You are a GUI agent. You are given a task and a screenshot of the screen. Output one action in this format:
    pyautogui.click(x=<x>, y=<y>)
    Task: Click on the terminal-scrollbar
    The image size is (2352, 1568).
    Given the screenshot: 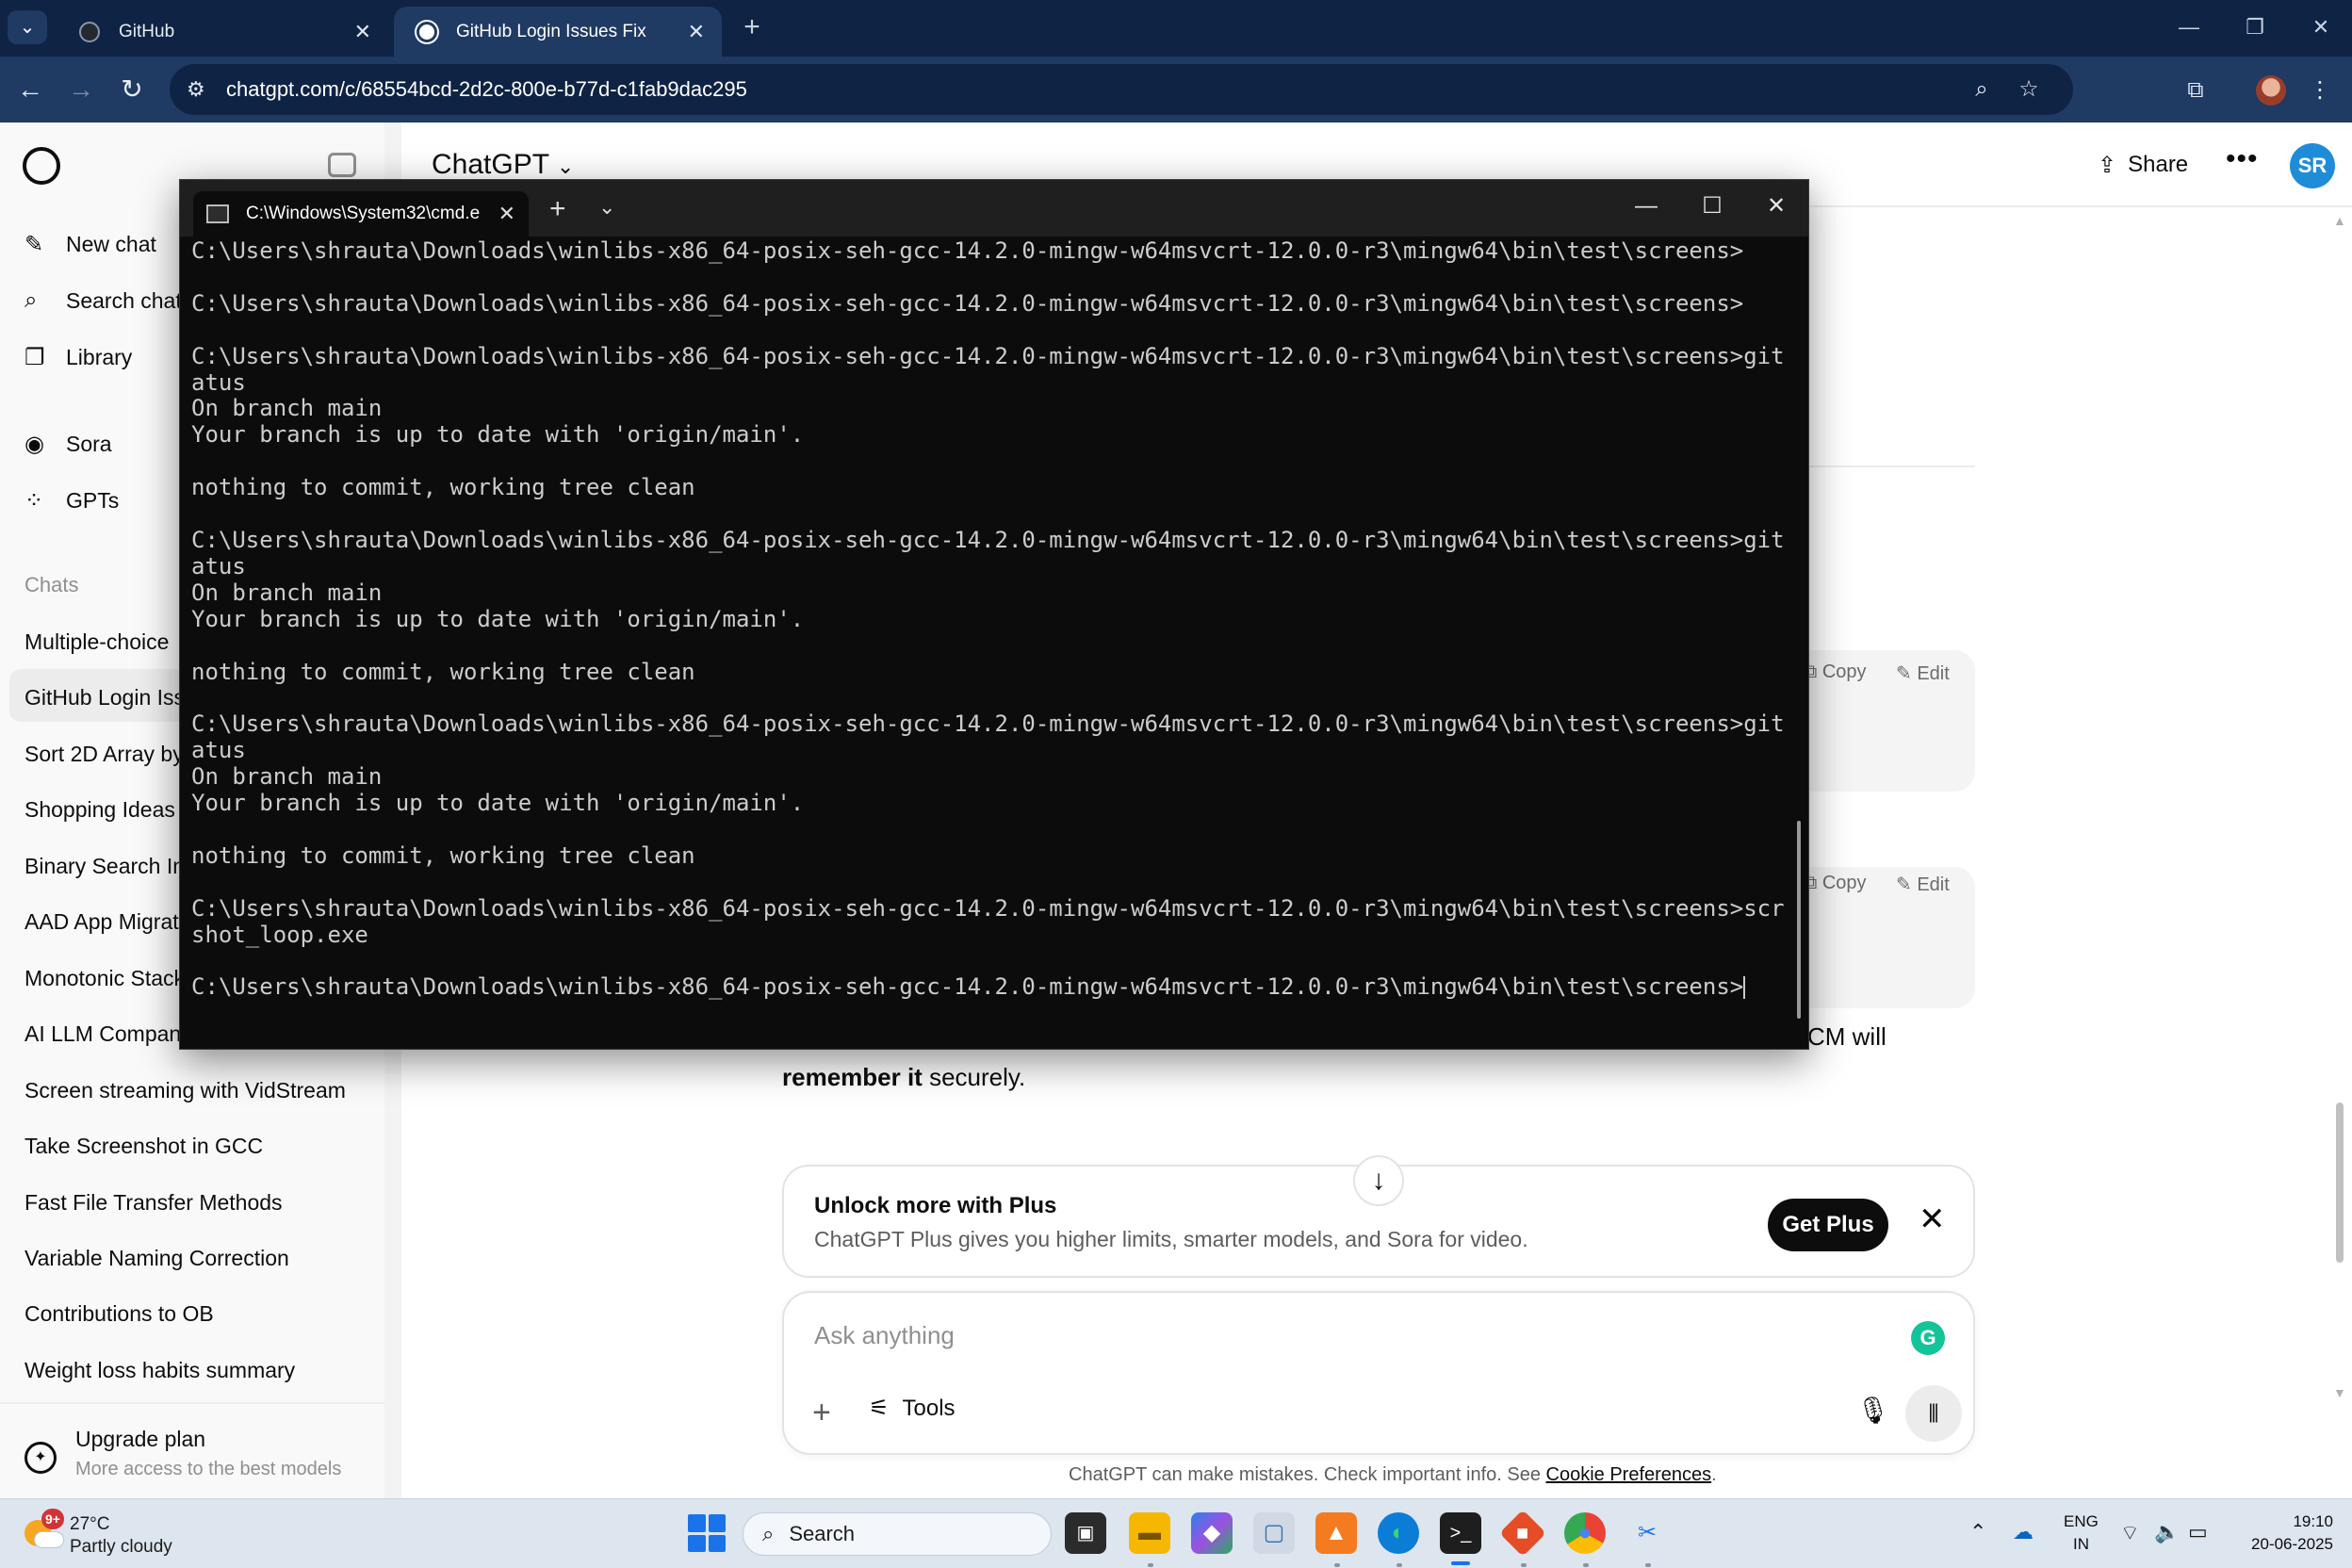 What is the action you would take?
    pyautogui.click(x=1799, y=920)
    